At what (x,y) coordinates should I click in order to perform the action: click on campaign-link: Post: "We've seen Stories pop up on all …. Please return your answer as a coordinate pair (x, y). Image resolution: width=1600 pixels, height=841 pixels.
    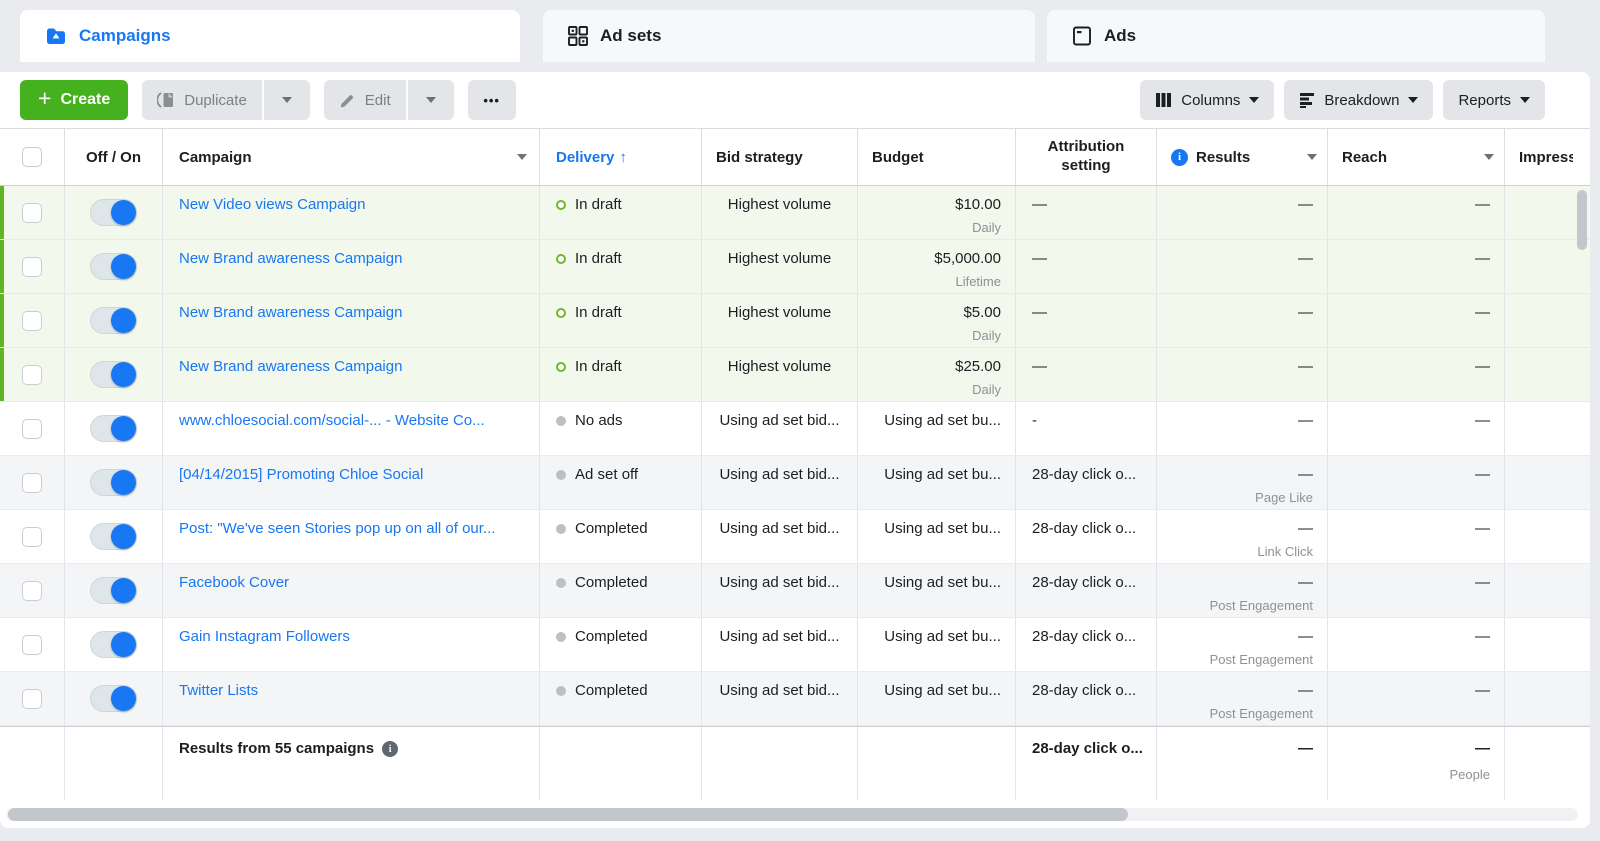
    Looking at the image, I should click on (337, 528).